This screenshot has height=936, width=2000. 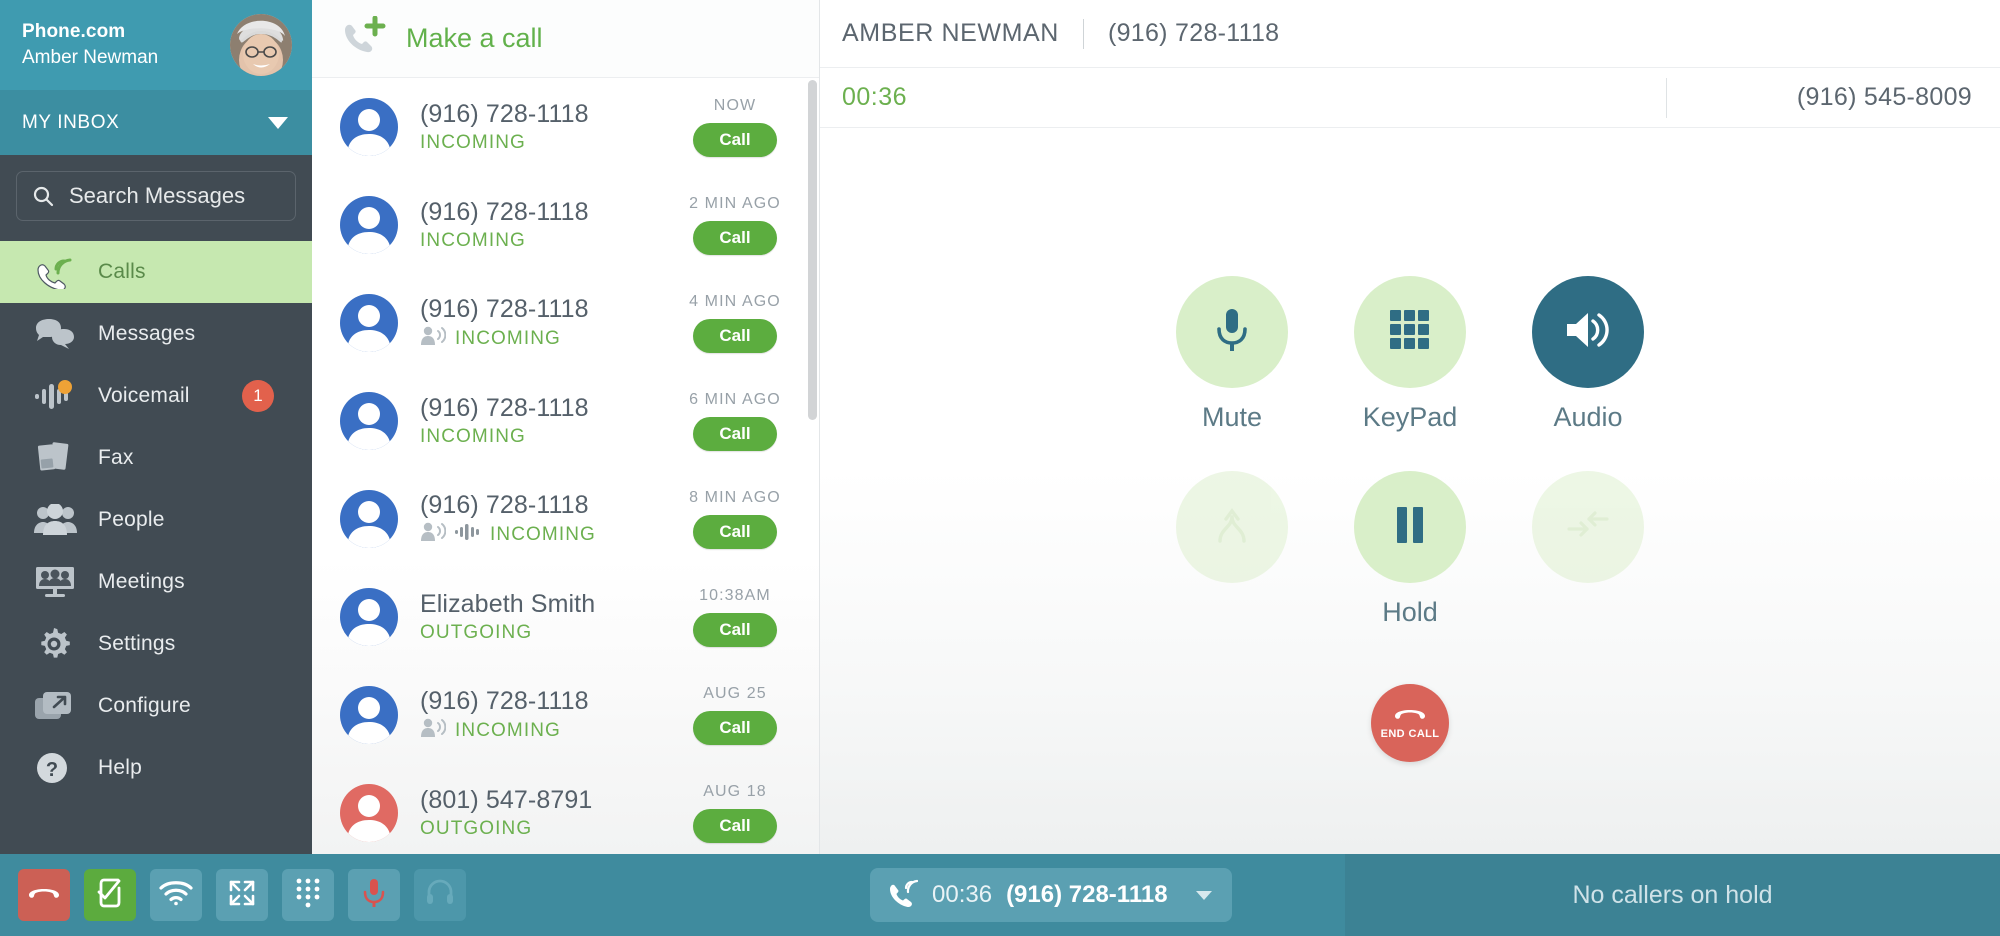 I want to click on search-box, so click(x=156, y=196).